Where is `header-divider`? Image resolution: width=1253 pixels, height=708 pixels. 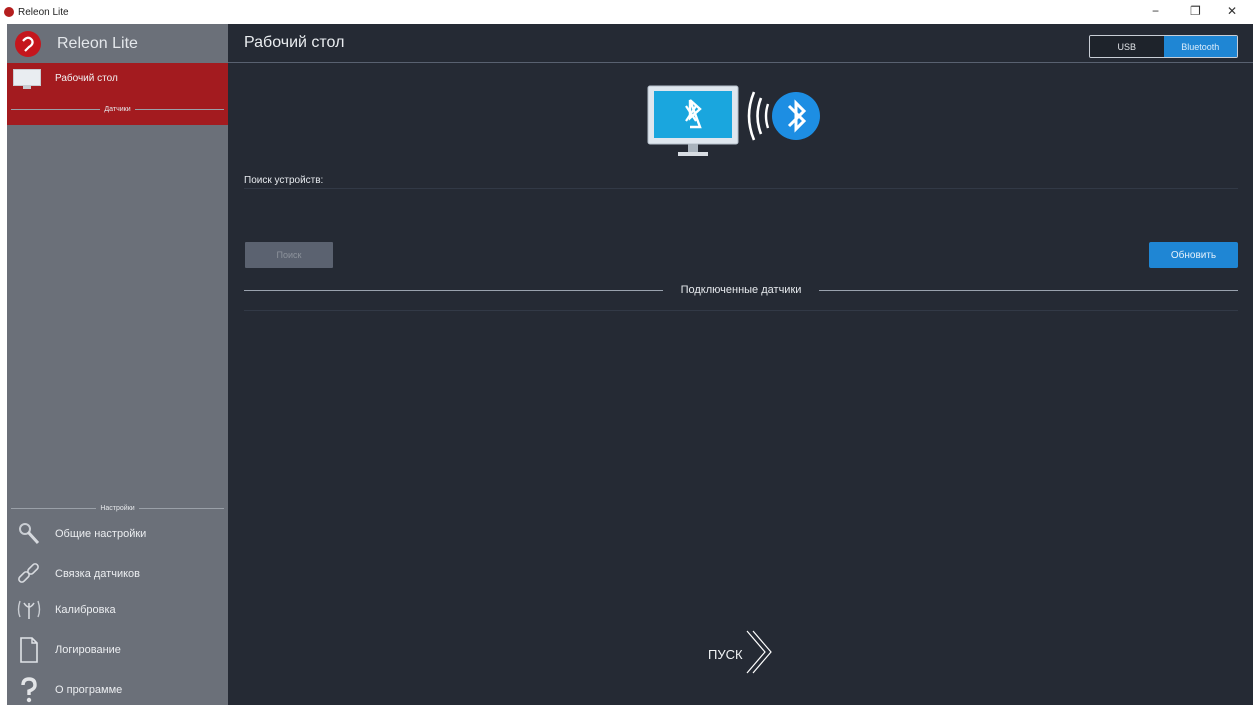
header-divider is located at coordinates (740, 62).